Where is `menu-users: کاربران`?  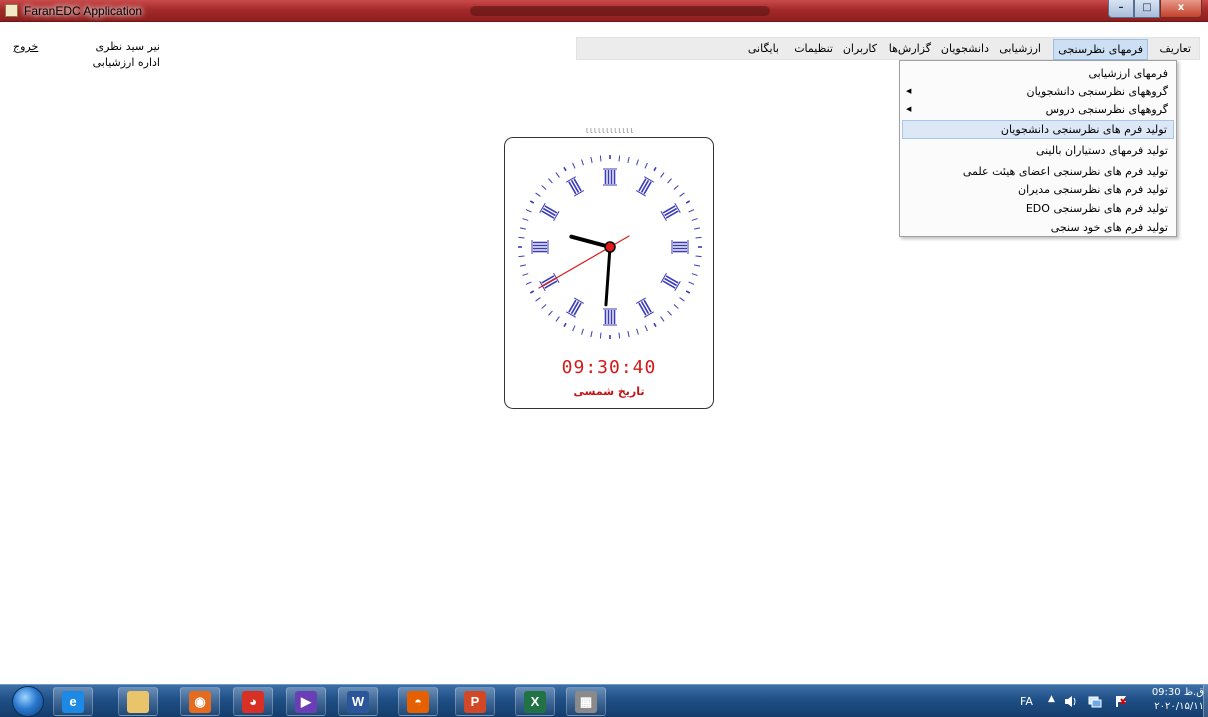 menu-users: کاربران is located at coordinates (860, 48).